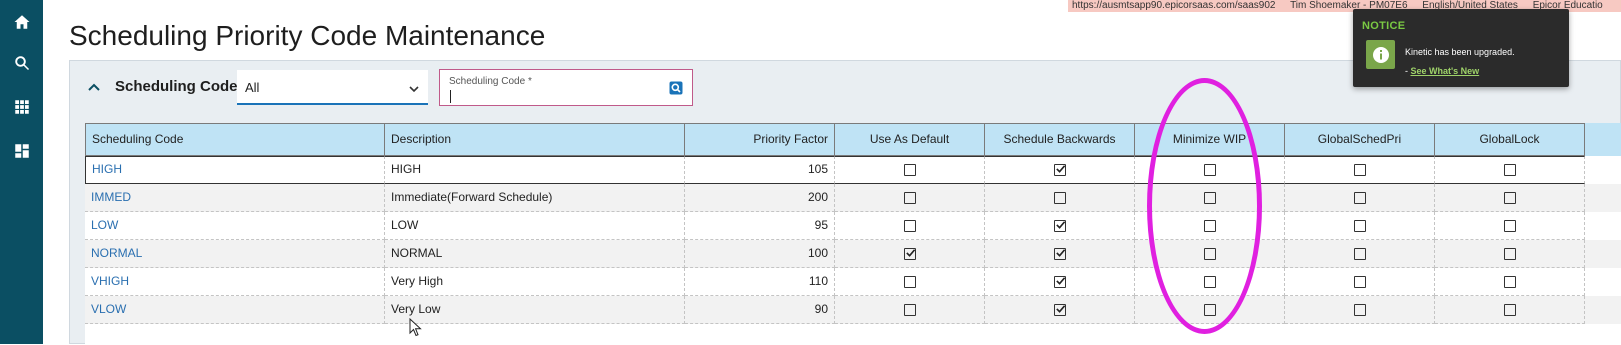 The image size is (1621, 345). I want to click on column-header-description: Description, so click(535, 139).